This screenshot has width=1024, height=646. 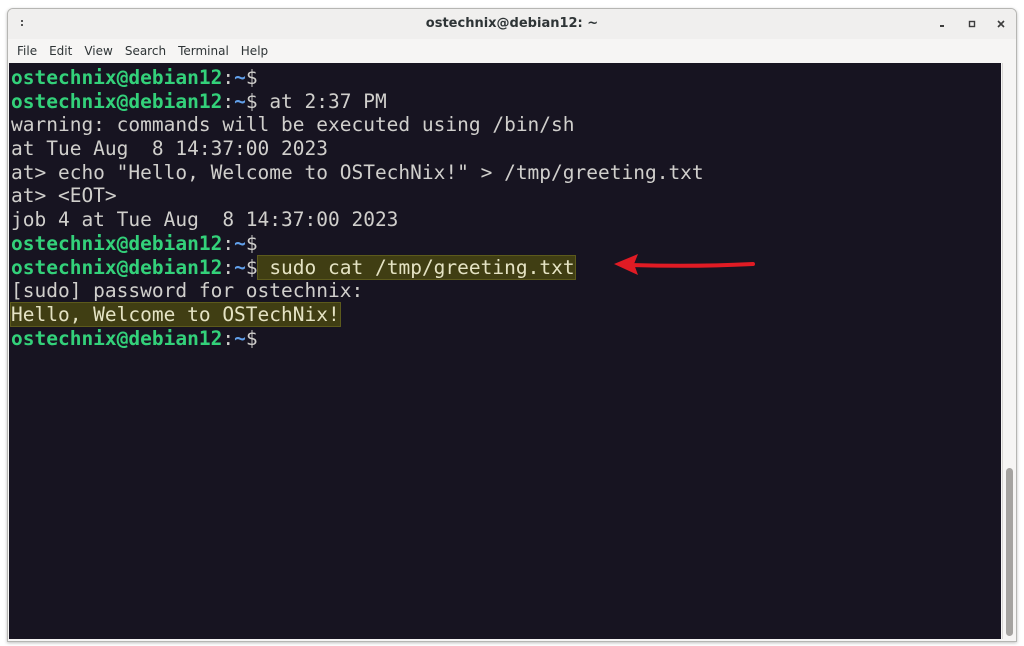 I want to click on red-arrow-icon, so click(x=684, y=264).